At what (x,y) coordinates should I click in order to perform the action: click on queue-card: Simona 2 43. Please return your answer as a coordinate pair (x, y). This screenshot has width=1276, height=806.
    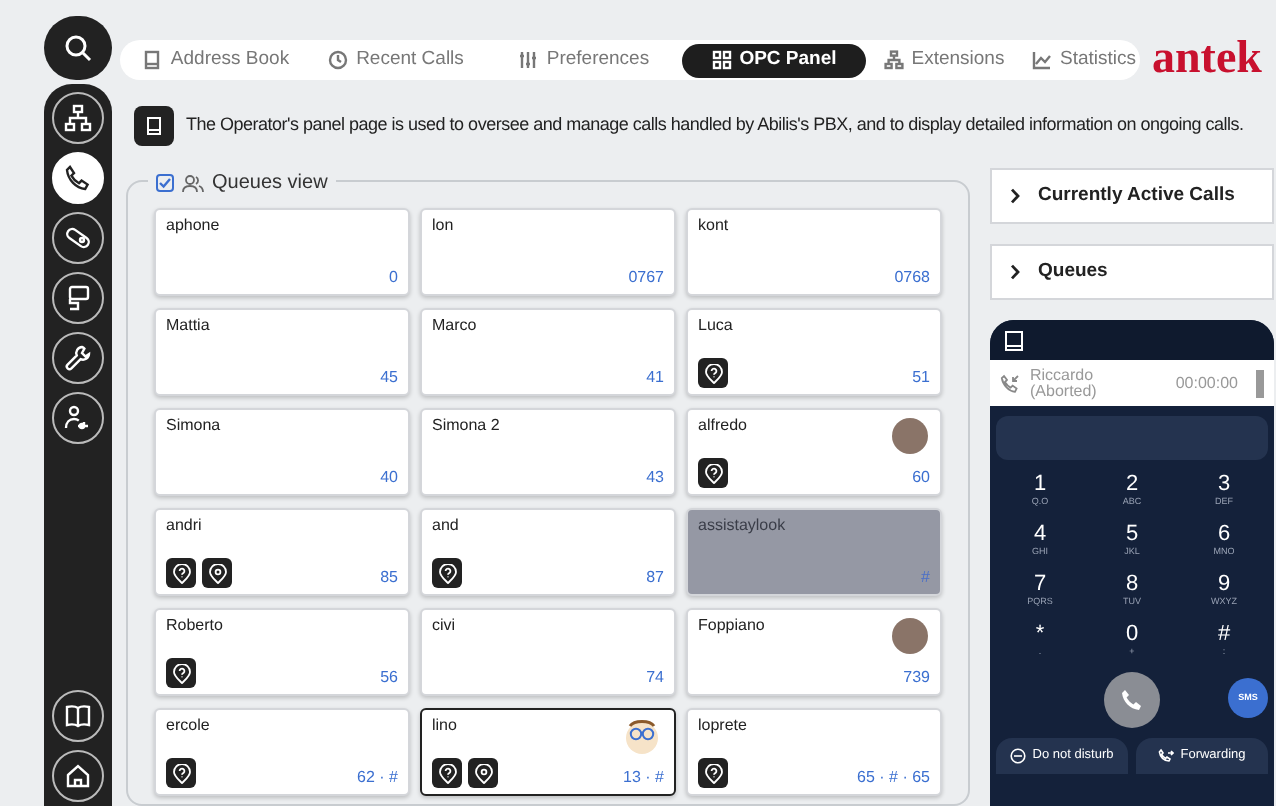
    Looking at the image, I should click on (548, 452).